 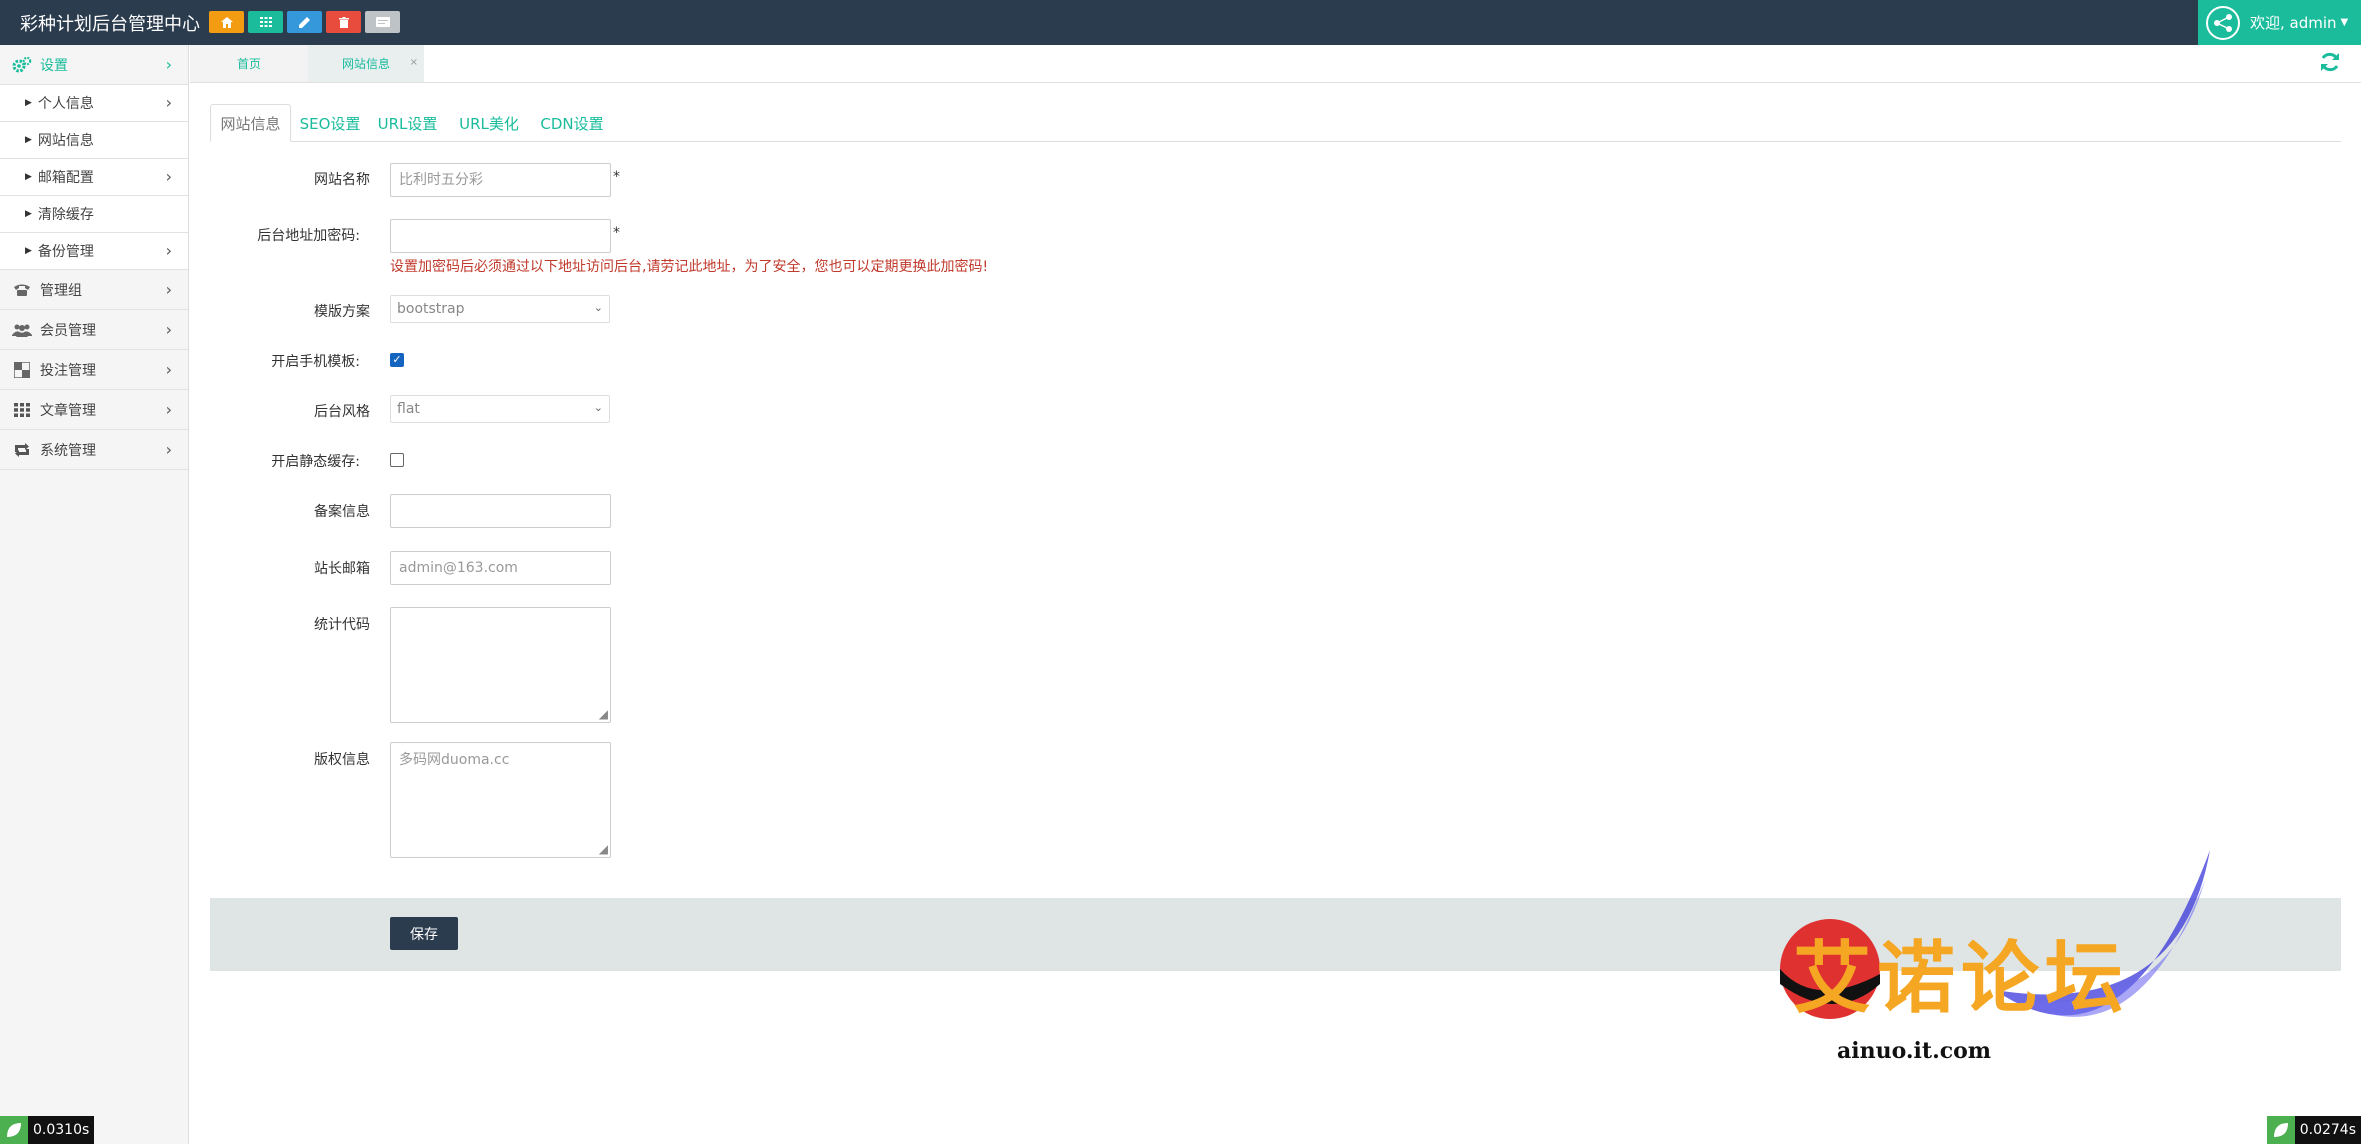 I want to click on watermark: 艾诺论坛 ainuo.it.com, so click(x=2015, y=975).